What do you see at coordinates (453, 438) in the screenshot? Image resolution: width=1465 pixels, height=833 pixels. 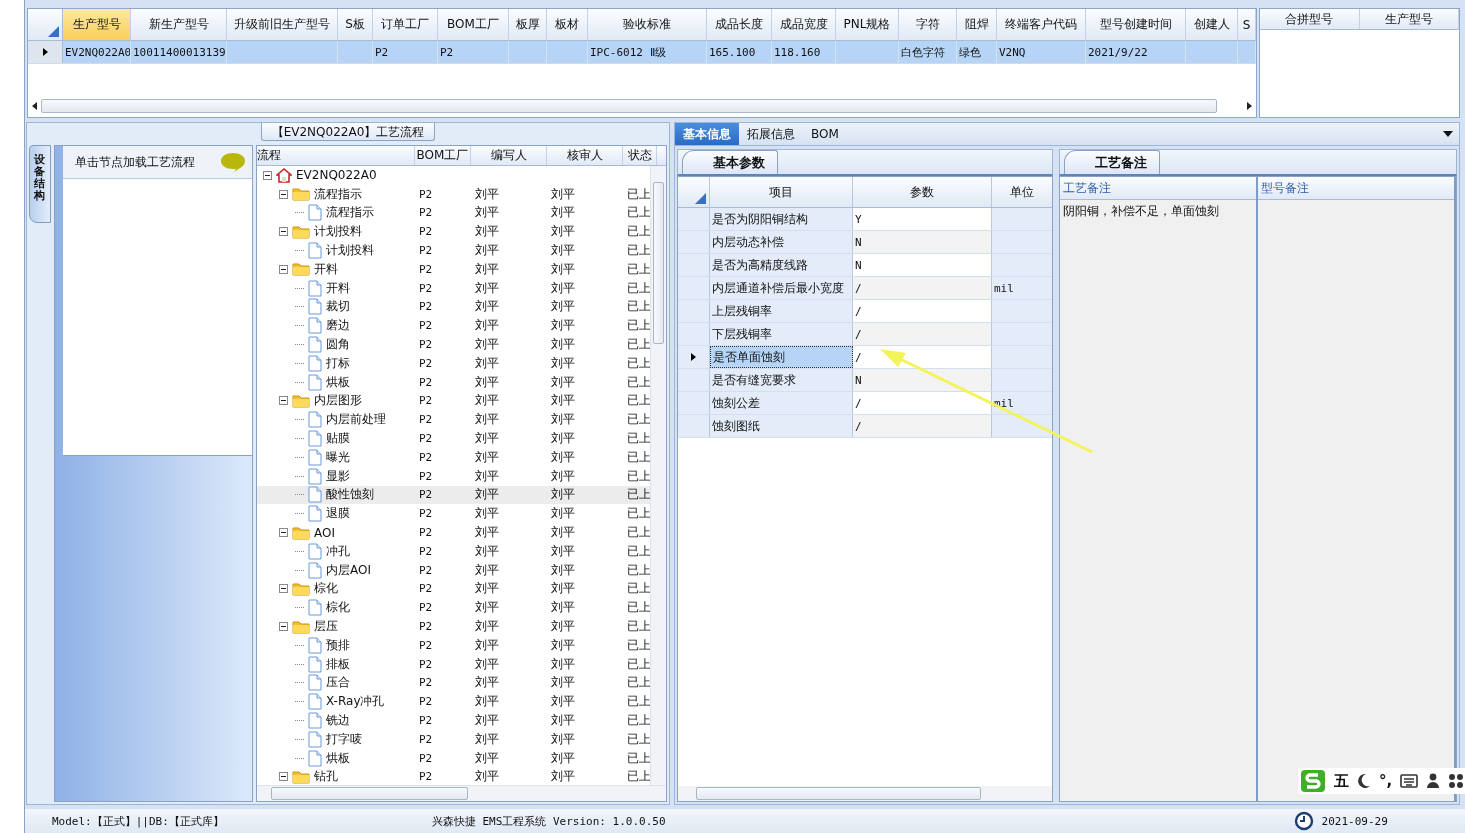 I see `tree-row: 贴膜 P2 刘平 刘平 已上` at bounding box center [453, 438].